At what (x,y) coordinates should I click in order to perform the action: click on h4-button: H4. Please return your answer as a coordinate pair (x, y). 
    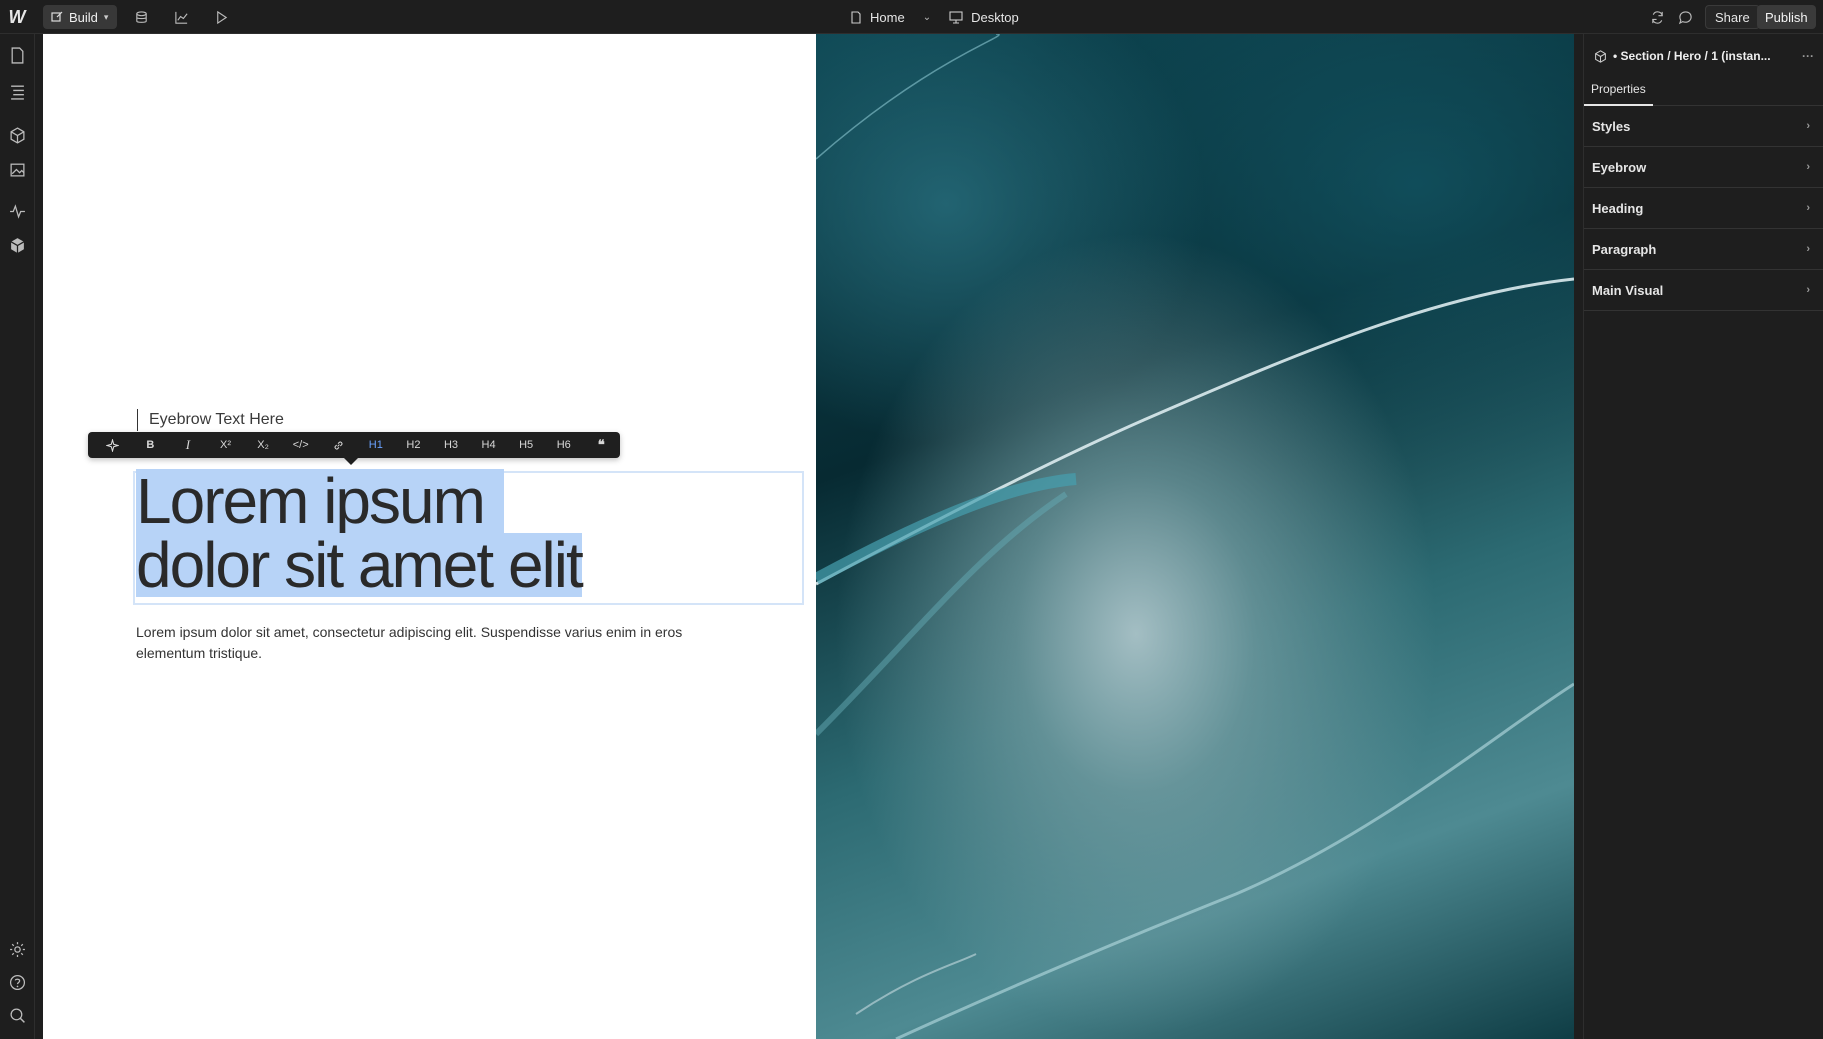
    Looking at the image, I should click on (489, 445).